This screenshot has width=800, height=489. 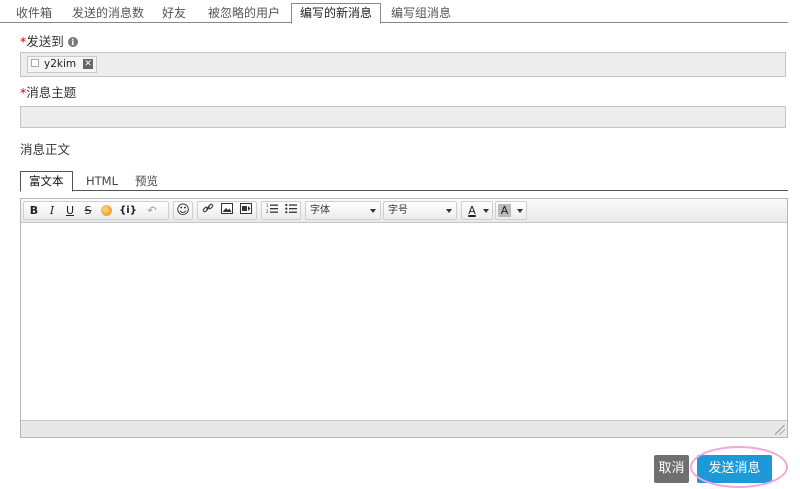 I want to click on emoji-icon: ☺, so click(x=183, y=210).